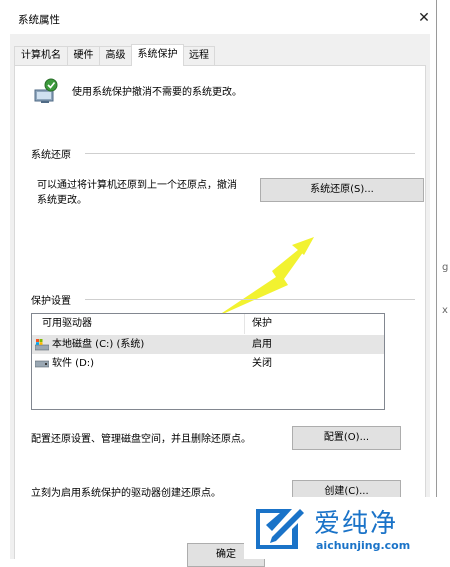 This screenshot has height=567, width=450. I want to click on column-header-drive: 可用驱动器, so click(67, 324).